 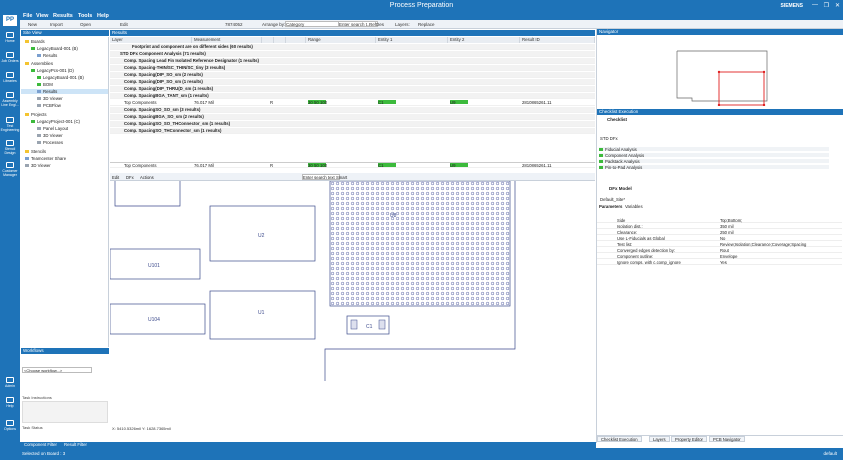 What do you see at coordinates (52, 70) in the screenshot?
I see `tree-item: LegacyPcs-001 (D)` at bounding box center [52, 70].